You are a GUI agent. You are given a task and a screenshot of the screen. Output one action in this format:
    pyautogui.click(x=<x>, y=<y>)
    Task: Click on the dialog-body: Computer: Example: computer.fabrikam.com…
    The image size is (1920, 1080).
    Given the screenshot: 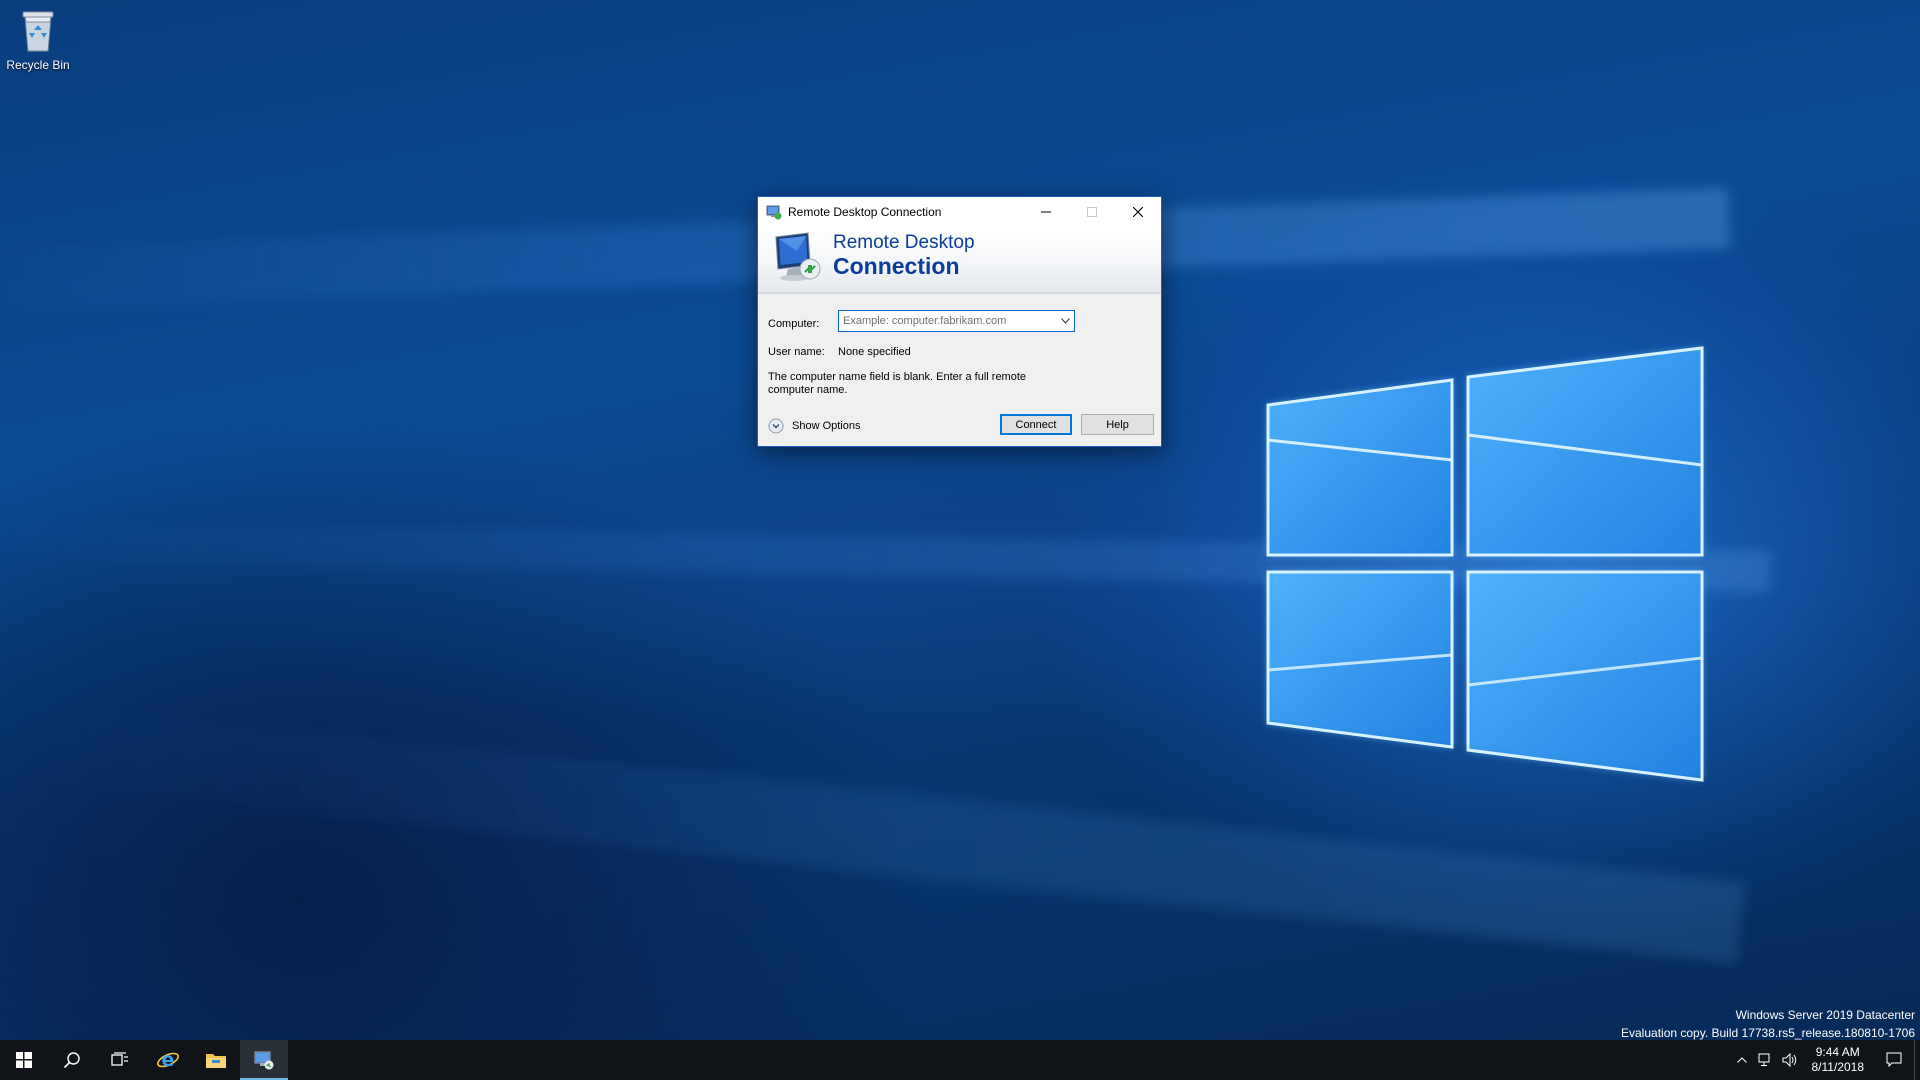 What is the action you would take?
    pyautogui.click(x=959, y=370)
    